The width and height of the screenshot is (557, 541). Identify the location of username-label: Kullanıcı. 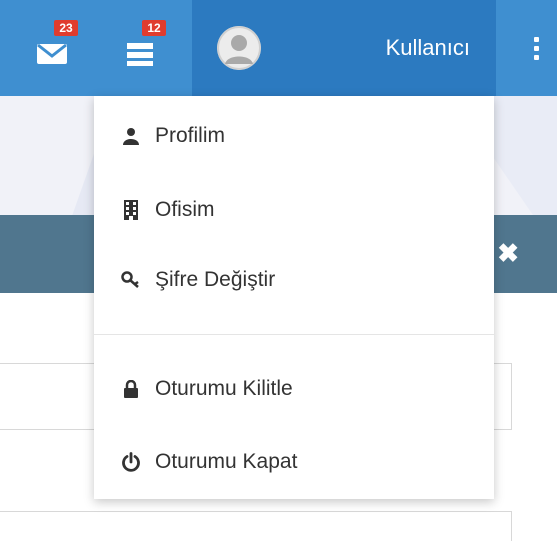
(427, 47).